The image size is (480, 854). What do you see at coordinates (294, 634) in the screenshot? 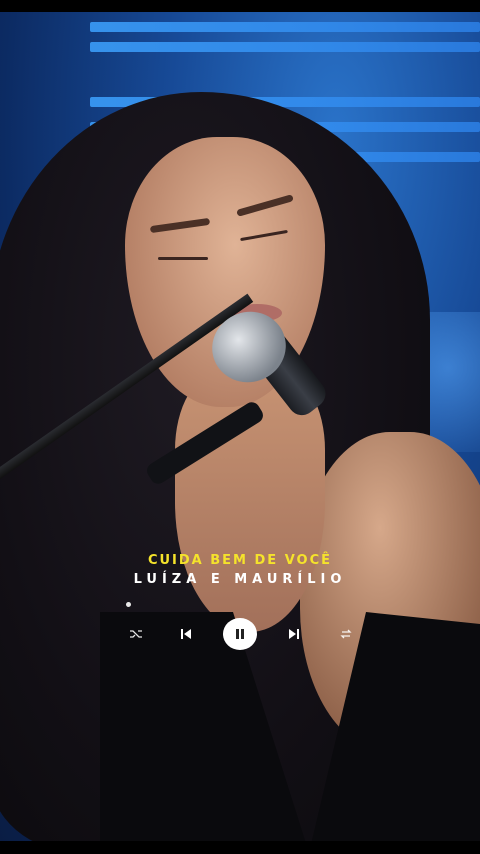
I see `skip-next-icon` at bounding box center [294, 634].